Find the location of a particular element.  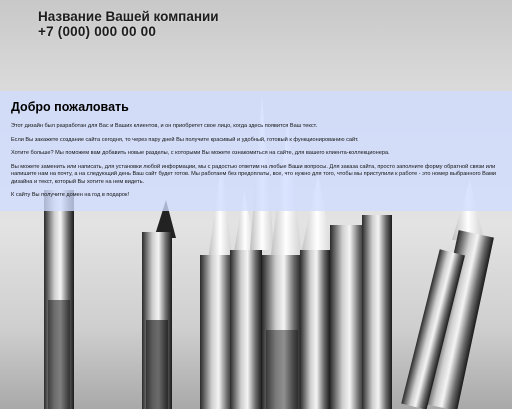

company-phone: +7 (000) 000 00 00 is located at coordinates (97, 31).